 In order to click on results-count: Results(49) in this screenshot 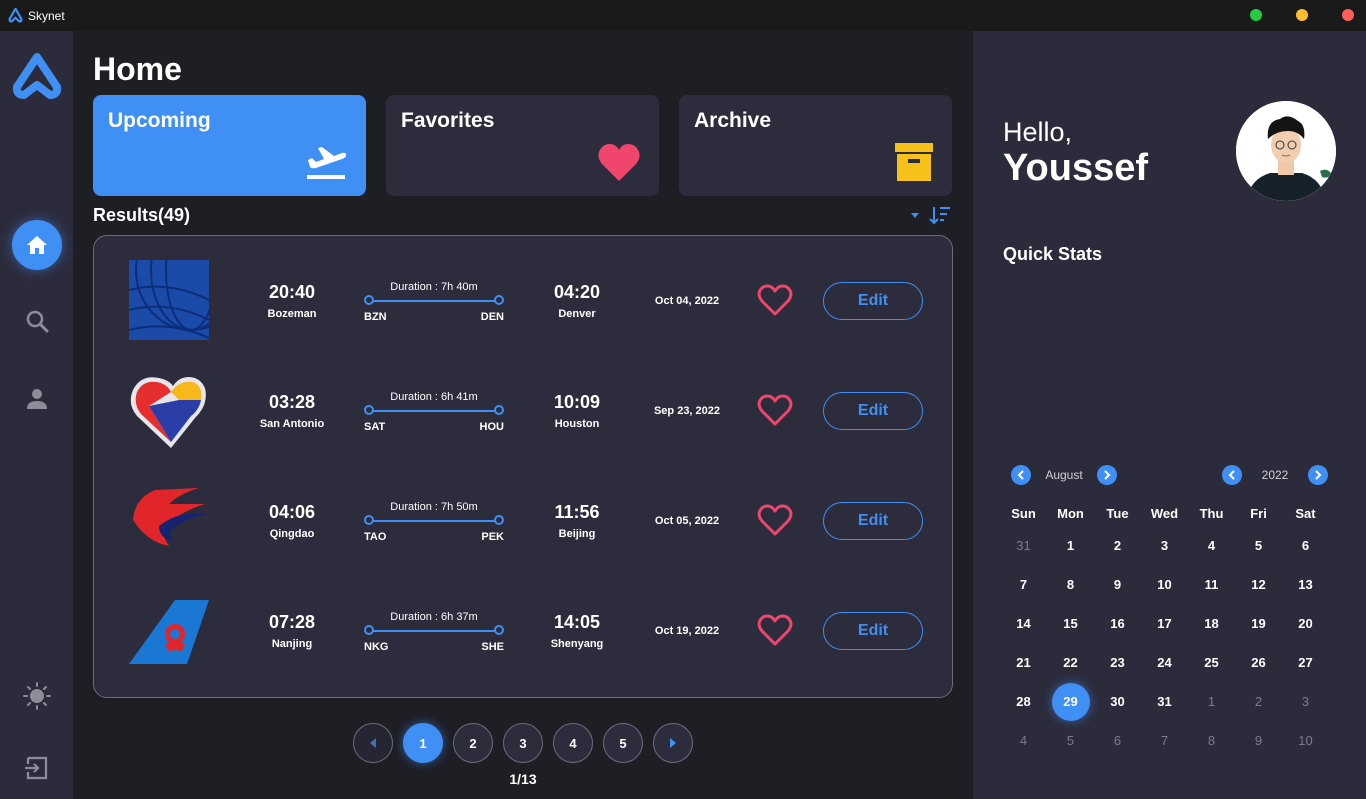, I will do `click(142, 215)`.